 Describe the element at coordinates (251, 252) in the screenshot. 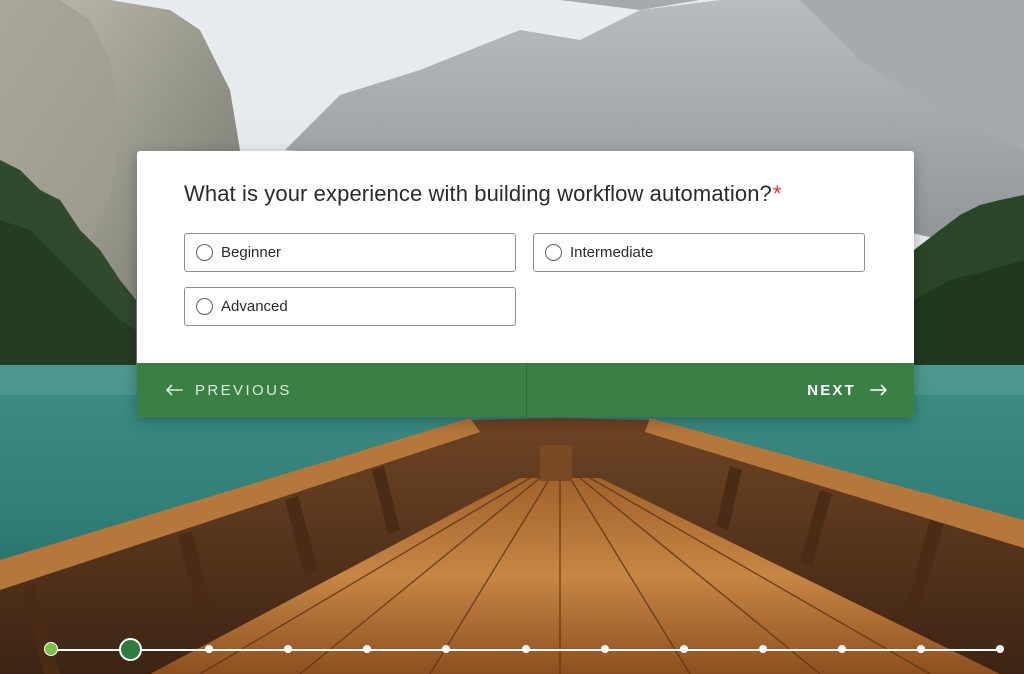

I see `option-label: Beginner` at that location.